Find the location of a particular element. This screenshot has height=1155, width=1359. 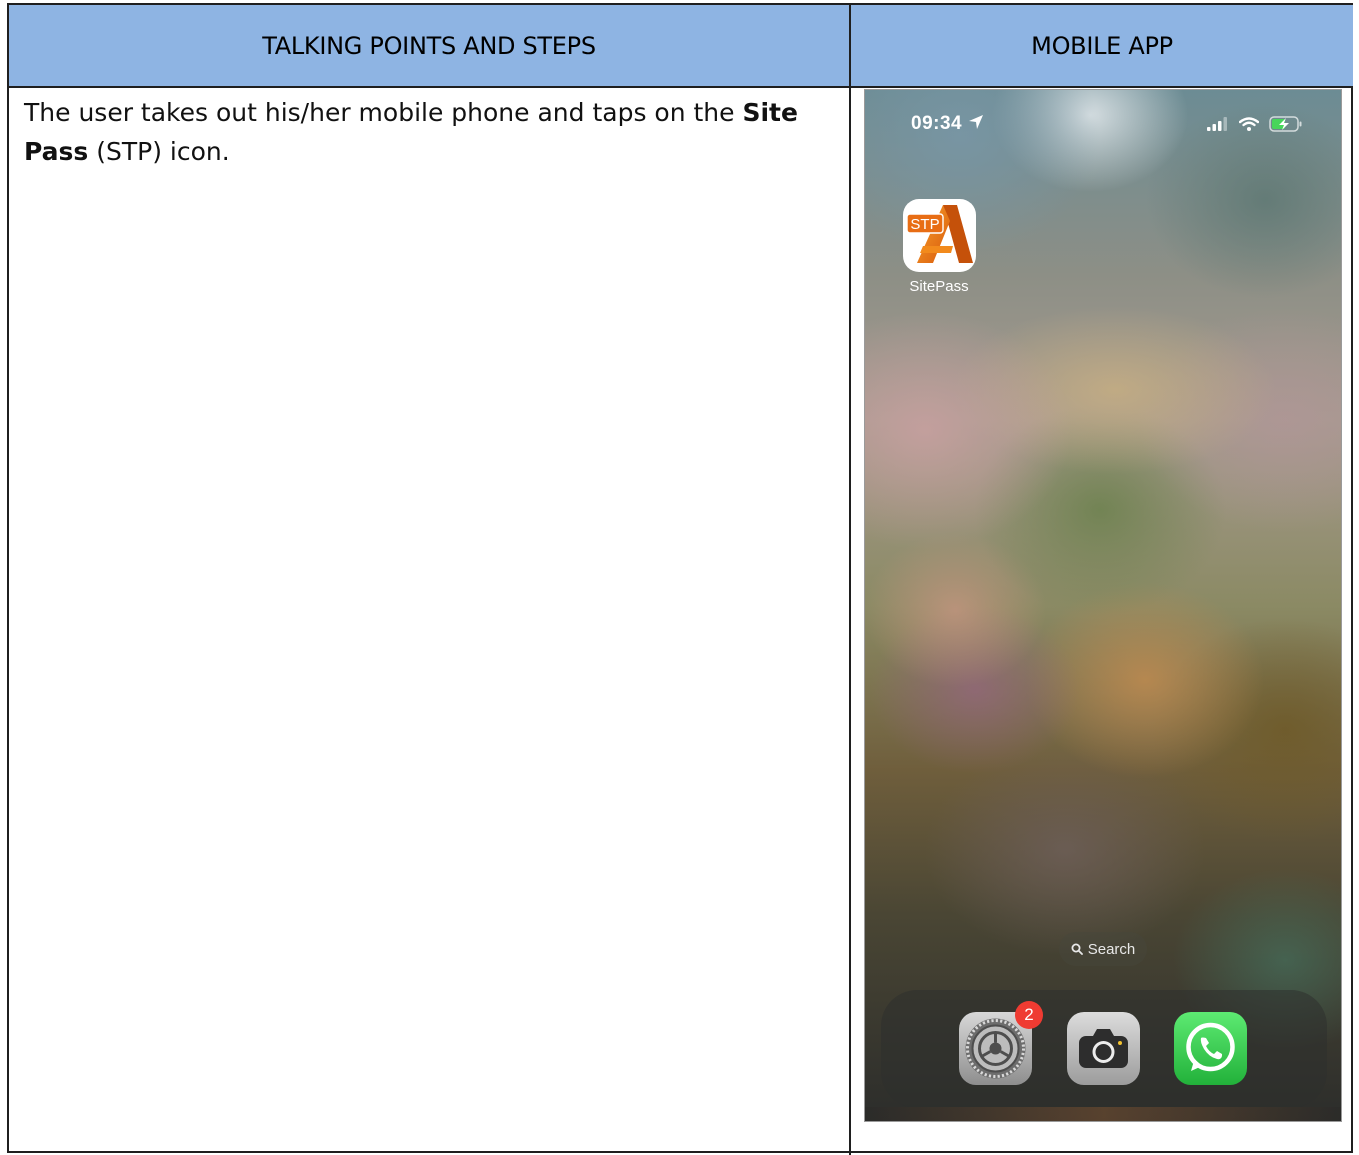

wifi-icon is located at coordinates (1249, 124).